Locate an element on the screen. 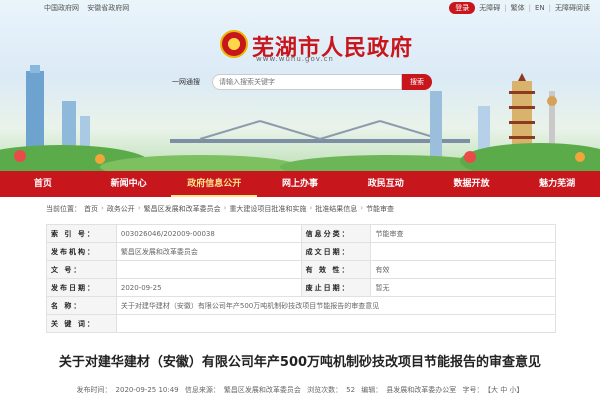 The image size is (600, 400). top-links-left: 中国政府网 安徽省政府网 is located at coordinates (89, 8).